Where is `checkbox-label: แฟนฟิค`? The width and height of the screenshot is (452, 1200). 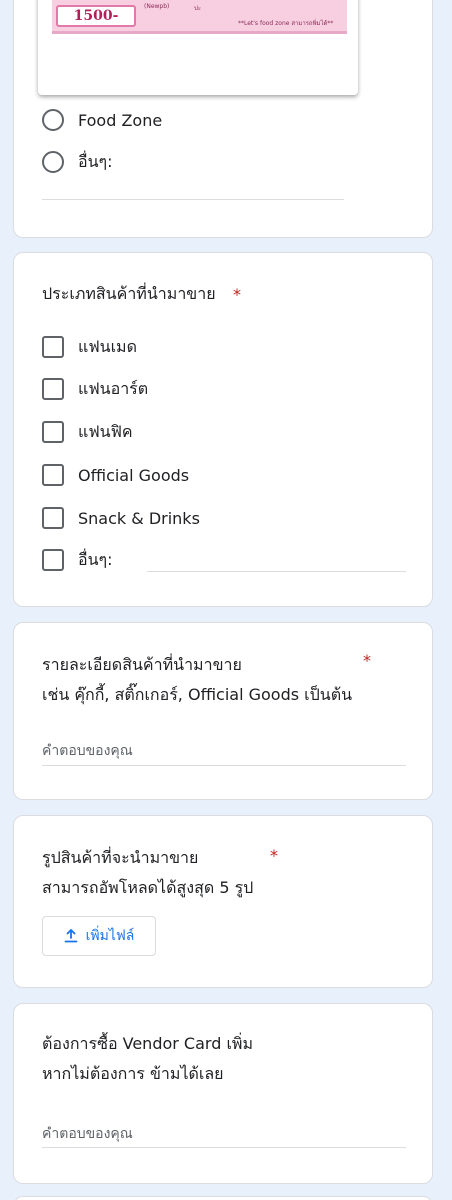
checkbox-label: แฟนฟิค is located at coordinates (105, 431).